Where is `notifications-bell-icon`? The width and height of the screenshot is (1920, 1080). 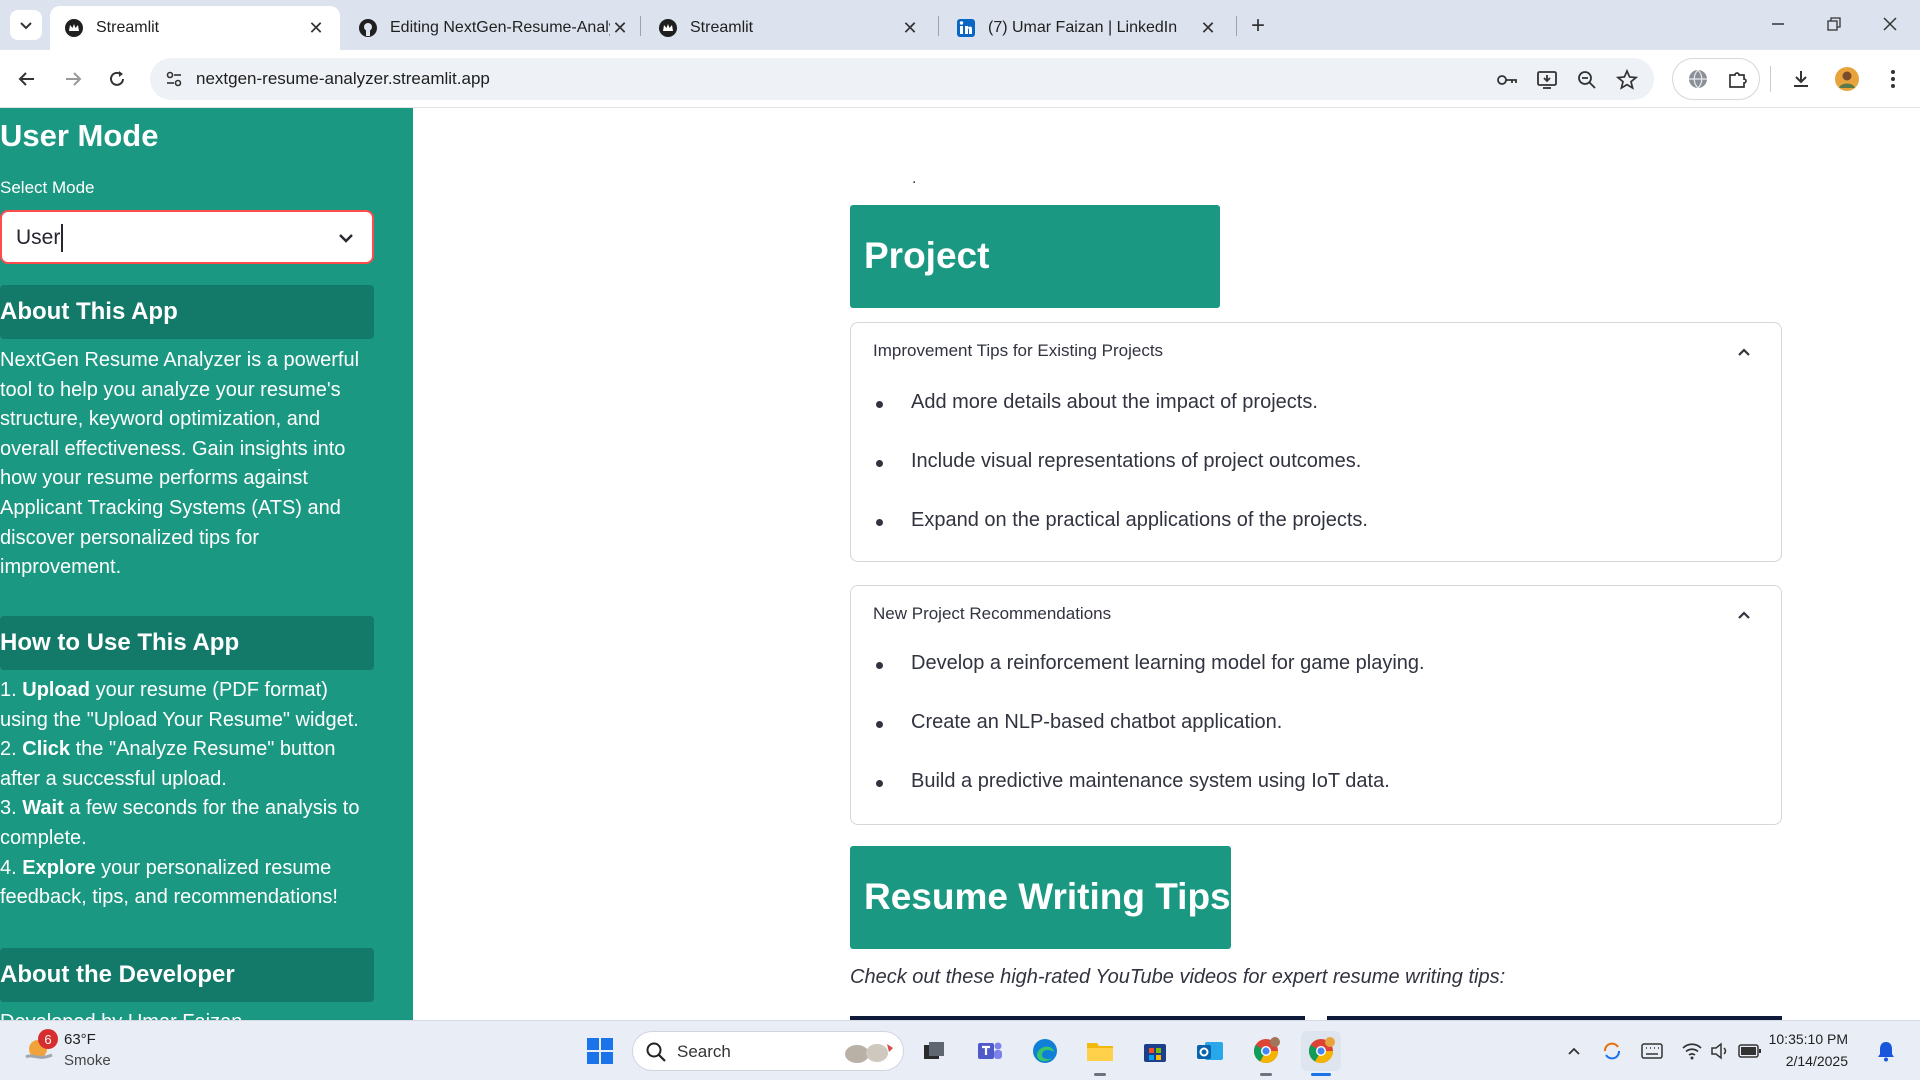 notifications-bell-icon is located at coordinates (1886, 1051).